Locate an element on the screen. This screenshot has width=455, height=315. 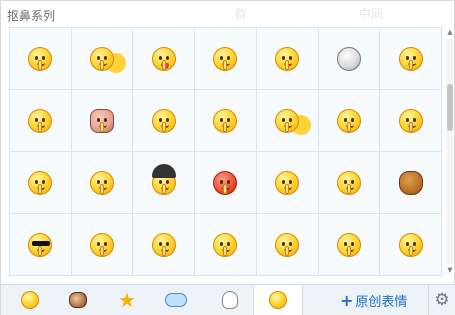
scrollbar-thumb is located at coordinates (450, 107).